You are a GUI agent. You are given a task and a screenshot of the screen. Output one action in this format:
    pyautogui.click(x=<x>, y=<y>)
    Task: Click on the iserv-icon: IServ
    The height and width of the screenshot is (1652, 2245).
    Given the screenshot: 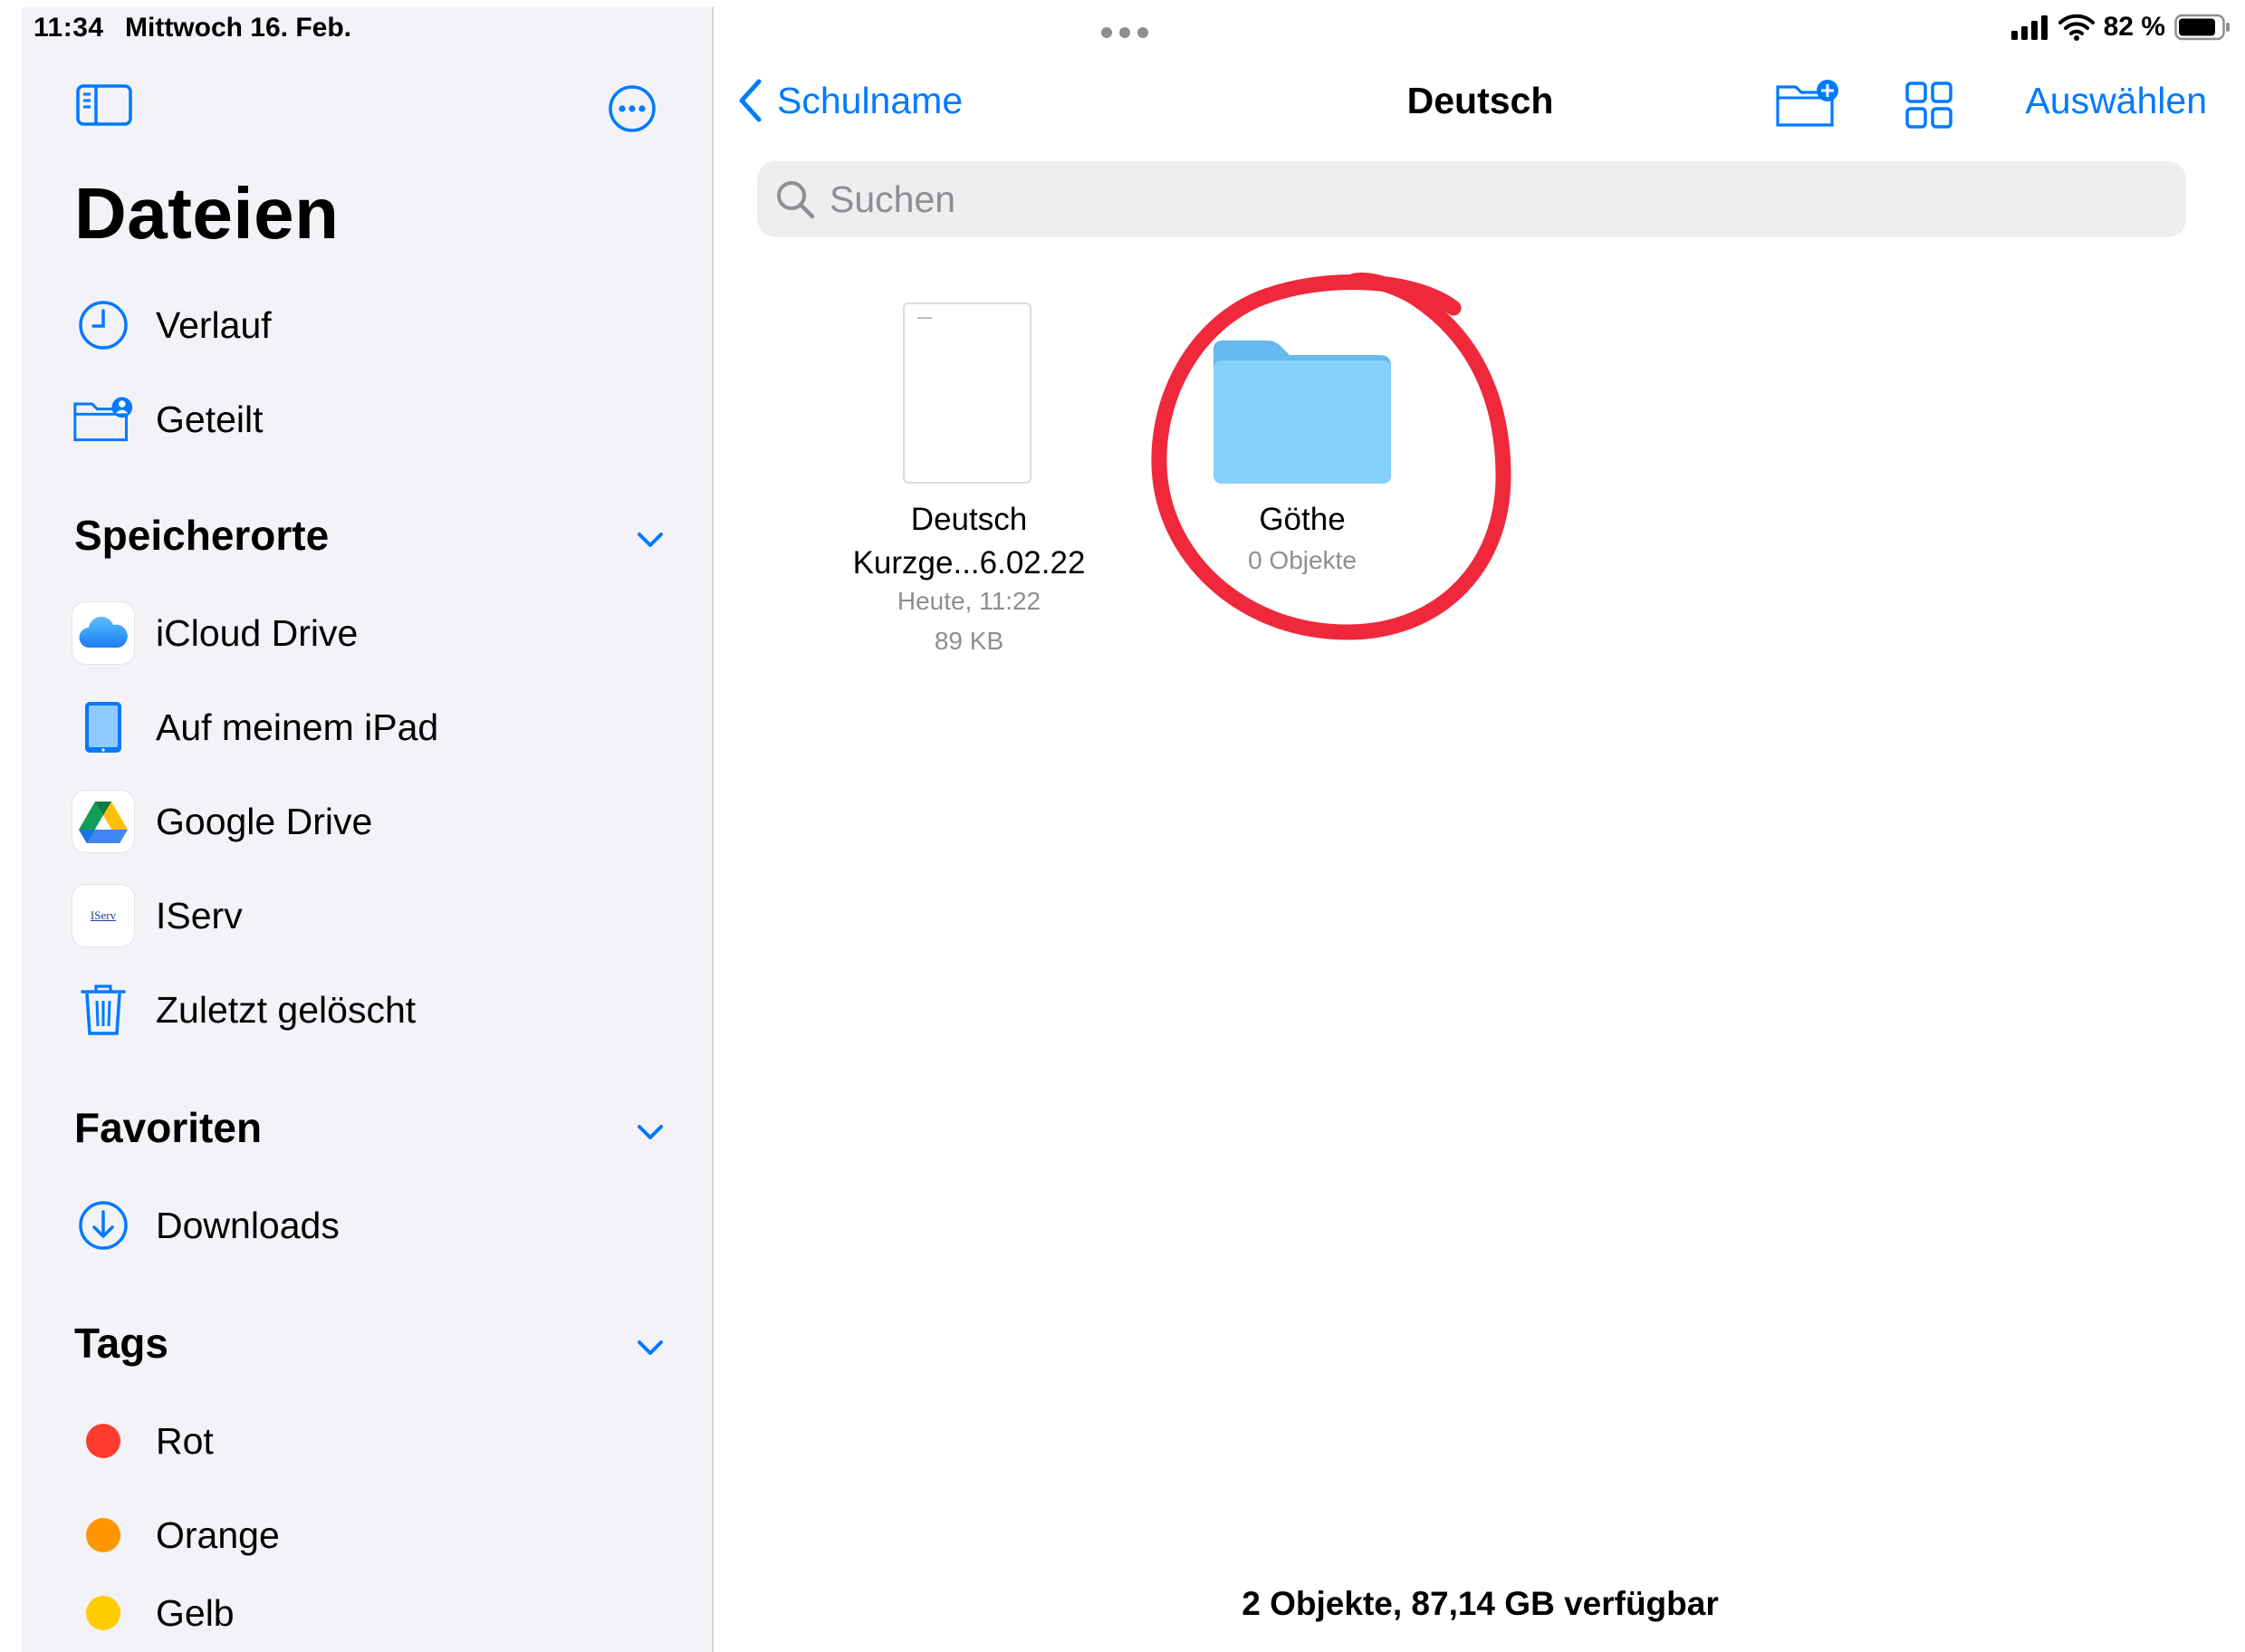 What is the action you would take?
    pyautogui.click(x=103, y=915)
    